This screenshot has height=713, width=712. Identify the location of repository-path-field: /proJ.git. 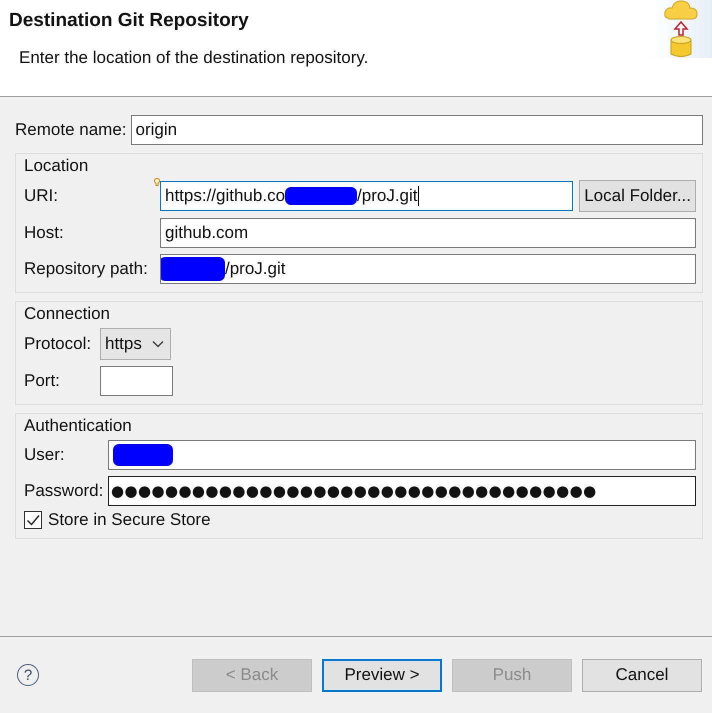
(428, 269).